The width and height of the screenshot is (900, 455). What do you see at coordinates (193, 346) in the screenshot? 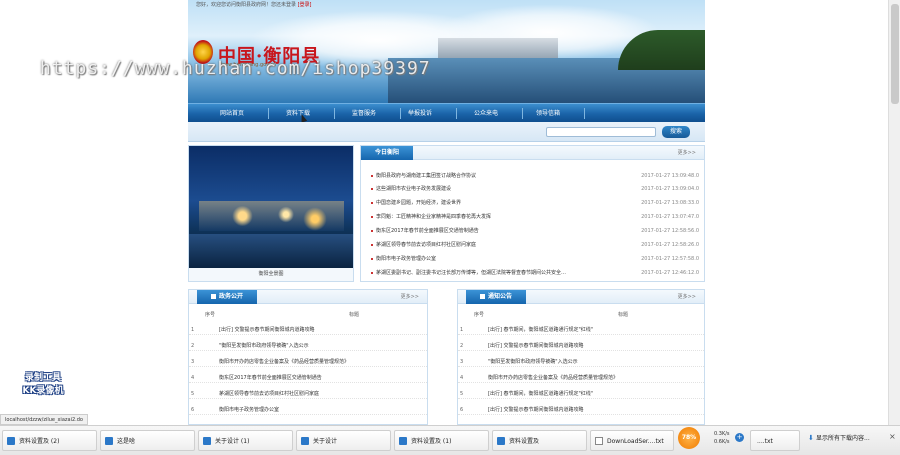
I see `row-number: 2` at bounding box center [193, 346].